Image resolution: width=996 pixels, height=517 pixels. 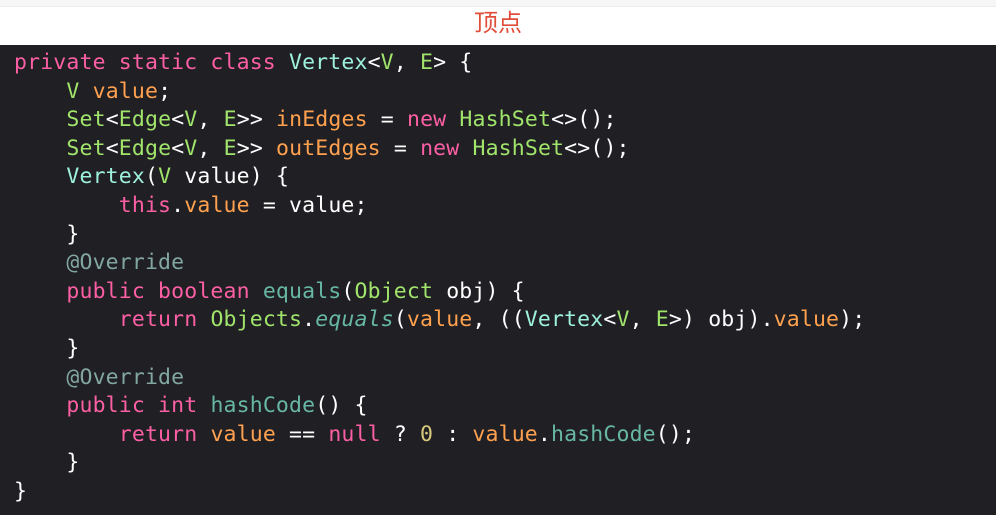 I want to click on code-line: private static class Vertex<V, E> {, so click(x=505, y=63).